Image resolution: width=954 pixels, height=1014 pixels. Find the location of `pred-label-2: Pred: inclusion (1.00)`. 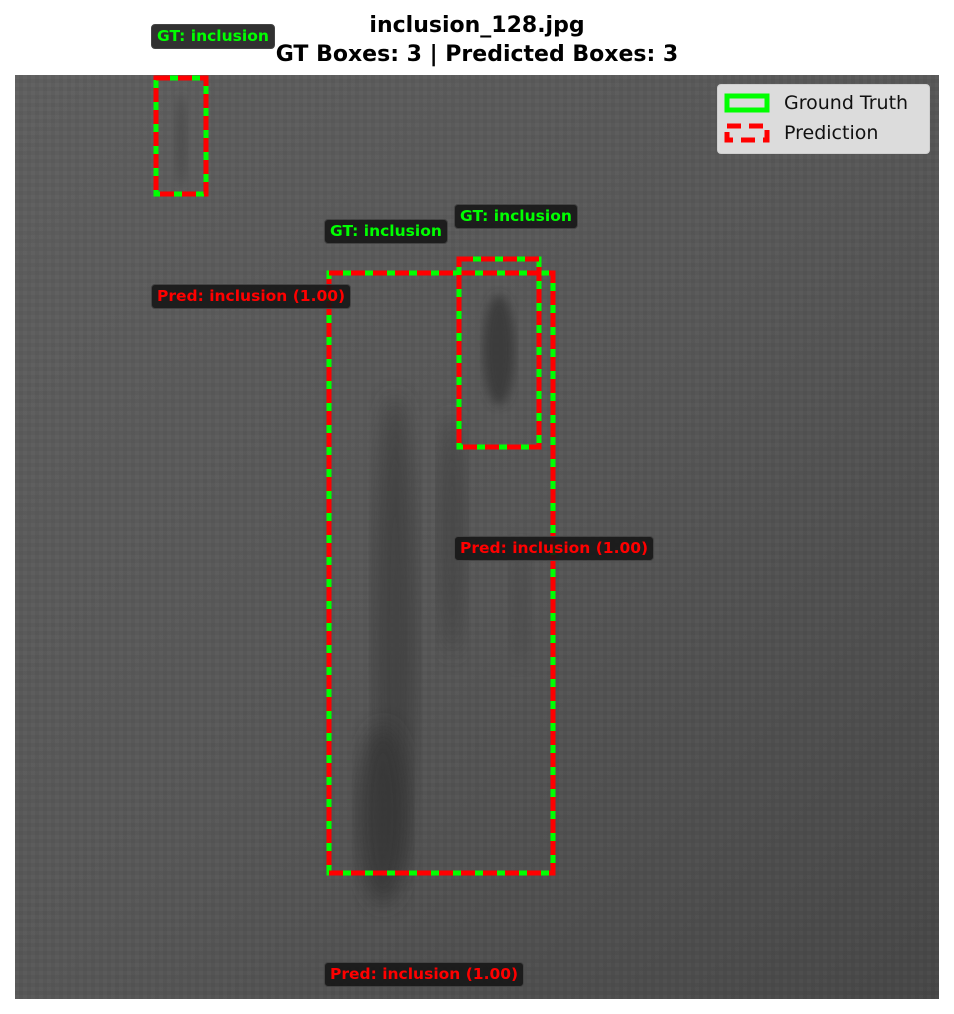

pred-label-2: Pred: inclusion (1.00) is located at coordinates (554, 548).